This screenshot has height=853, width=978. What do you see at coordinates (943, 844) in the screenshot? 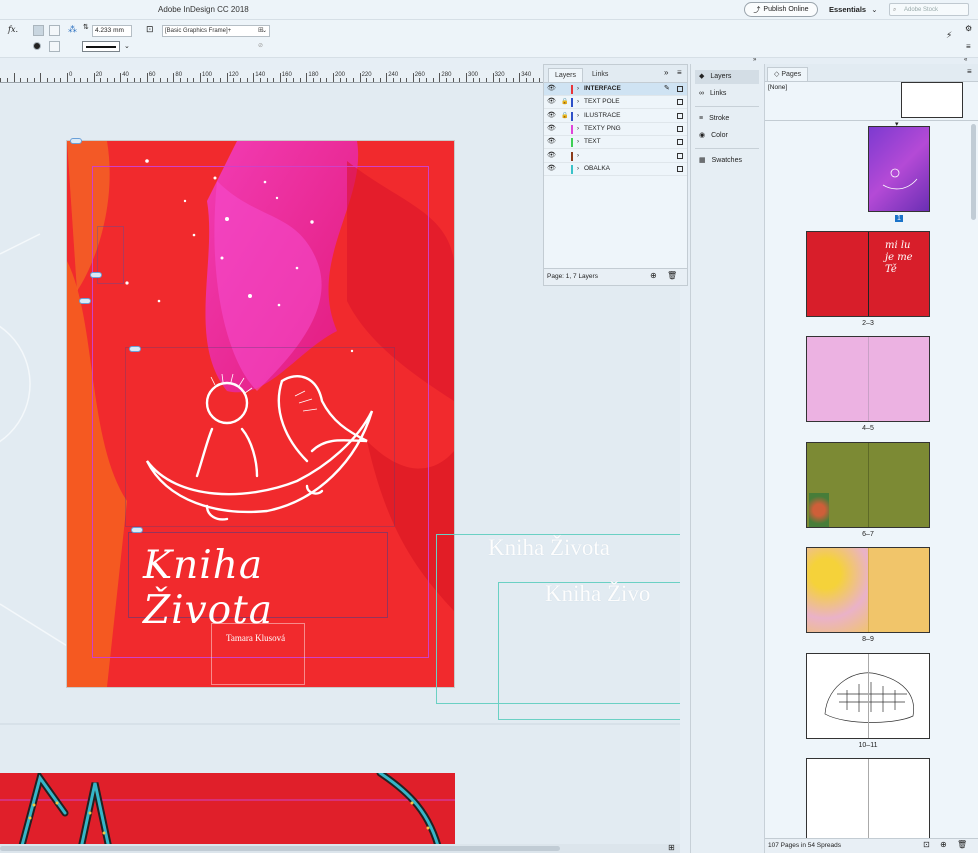
I see `new-page-icon: ⊕` at bounding box center [943, 844].